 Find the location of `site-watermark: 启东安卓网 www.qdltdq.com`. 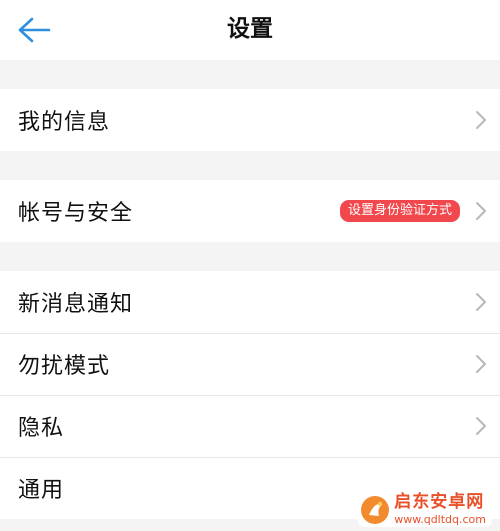

site-watermark: 启东安卓网 www.qdltdq.com is located at coordinates (425, 509).